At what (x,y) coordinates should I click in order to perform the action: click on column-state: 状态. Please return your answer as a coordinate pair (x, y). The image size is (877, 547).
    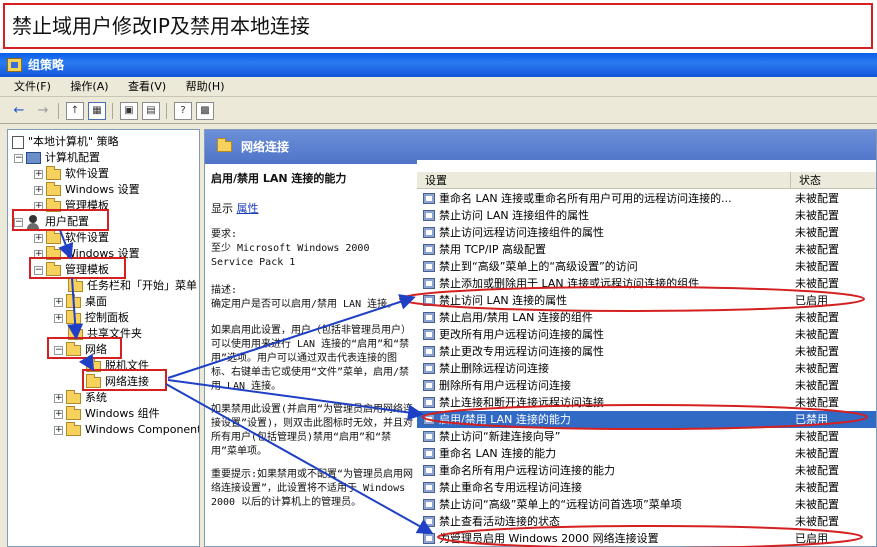
    Looking at the image, I should click on (833, 180).